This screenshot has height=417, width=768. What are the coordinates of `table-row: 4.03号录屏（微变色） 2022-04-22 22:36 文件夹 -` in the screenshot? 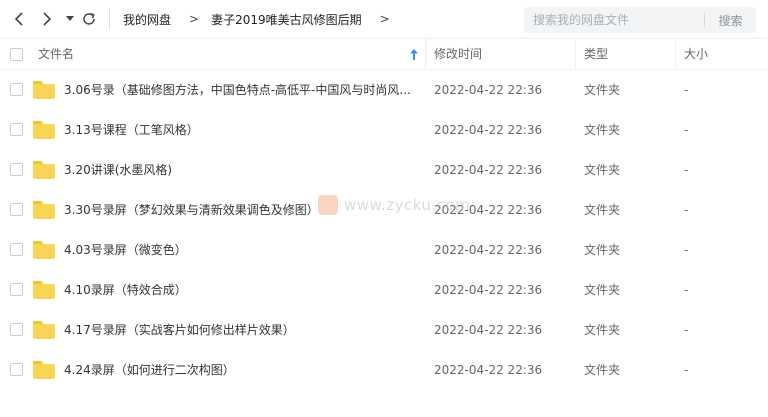 It's located at (384, 250).